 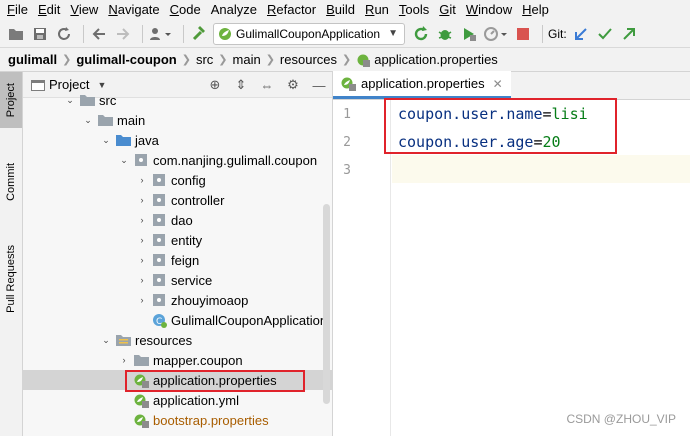 I want to click on property-key: coupon.user.name, so click(x=470, y=114).